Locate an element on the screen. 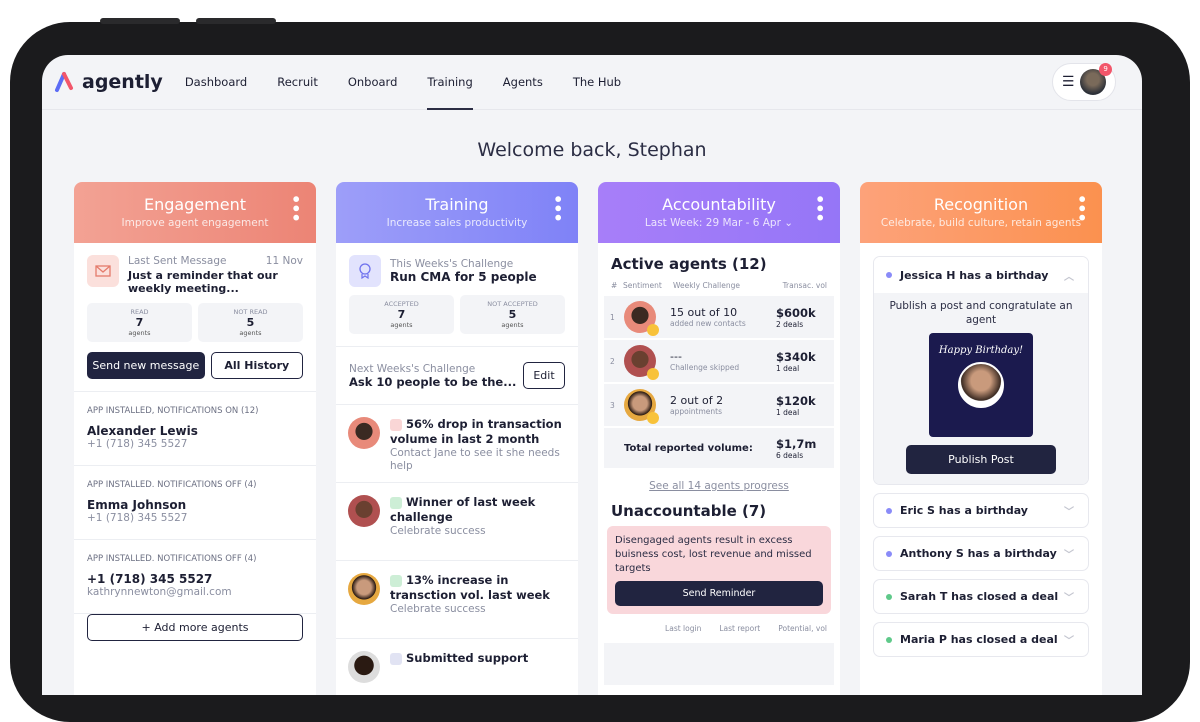 Image resolution: width=1200 pixels, height=722 pixels. week-selector: Last Week: 29 Mar - 6 Apr ⌄ is located at coordinates (719, 223).